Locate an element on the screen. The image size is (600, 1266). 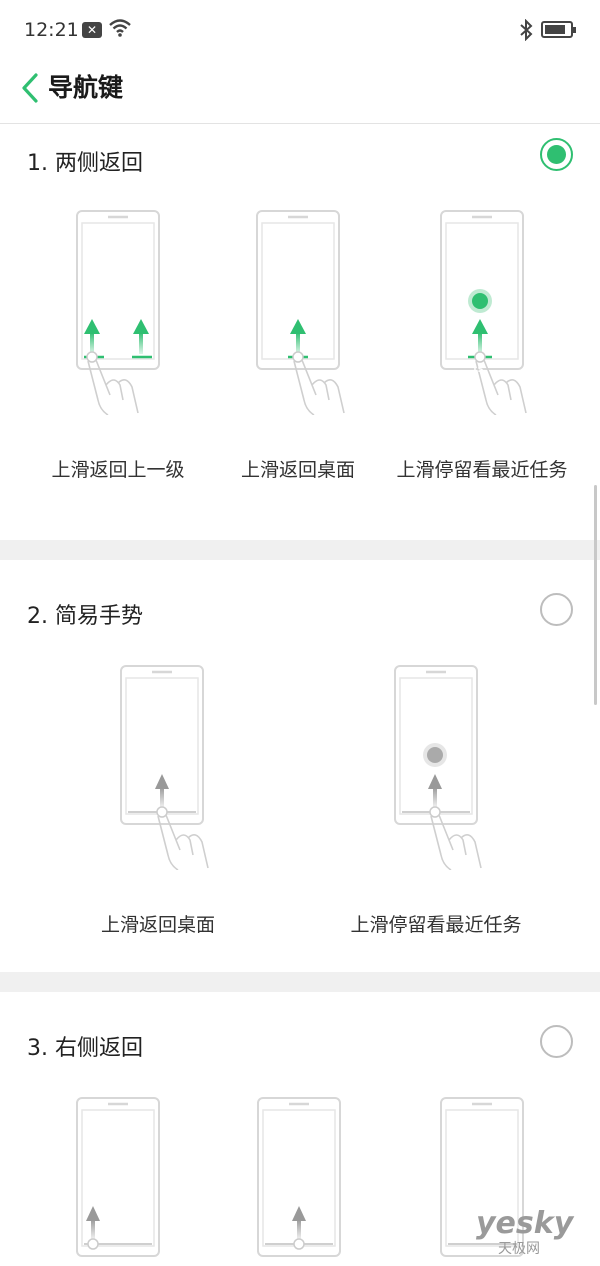
gesture-label: 上滑返回上一级 is located at coordinates (118, 470).